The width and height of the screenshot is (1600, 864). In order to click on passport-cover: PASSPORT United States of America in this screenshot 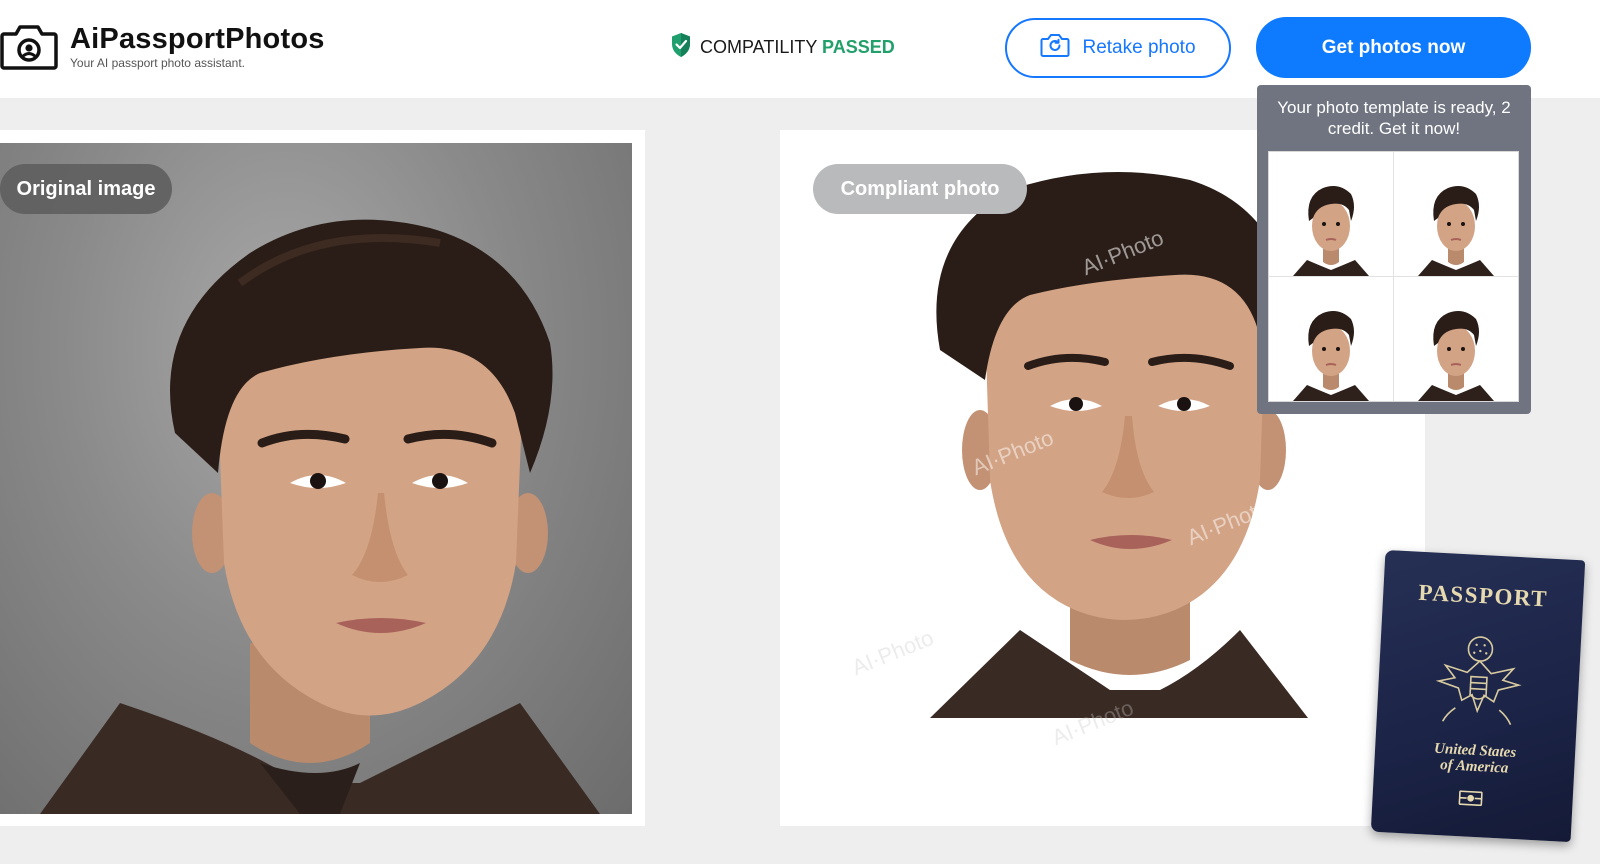, I will do `click(1478, 696)`.